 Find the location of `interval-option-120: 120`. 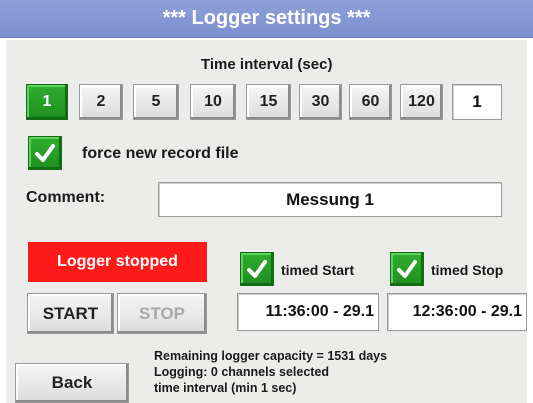

interval-option-120: 120 is located at coordinates (421, 102).